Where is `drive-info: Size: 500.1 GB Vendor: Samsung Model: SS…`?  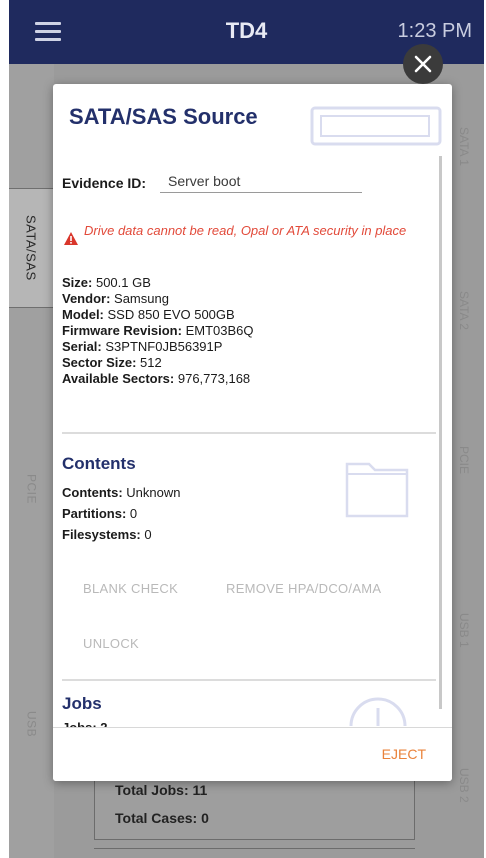 drive-info: Size: 500.1 GB Vendor: Samsung Model: SS… is located at coordinates (157, 331).